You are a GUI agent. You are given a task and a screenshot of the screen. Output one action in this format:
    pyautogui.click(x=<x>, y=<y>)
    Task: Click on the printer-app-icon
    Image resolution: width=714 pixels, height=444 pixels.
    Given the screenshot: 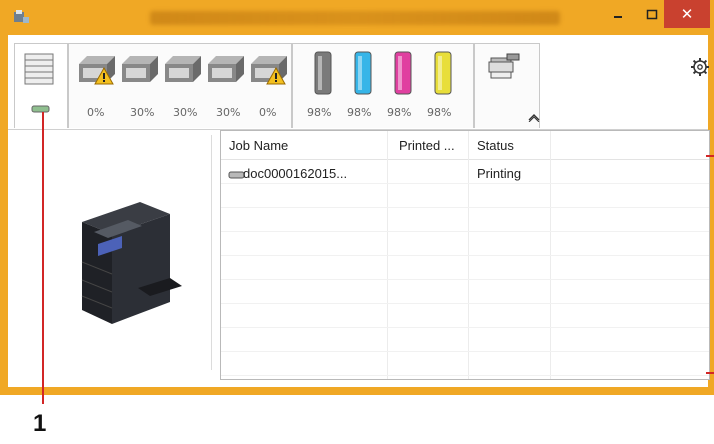 What is the action you would take?
    pyautogui.click(x=21, y=16)
    